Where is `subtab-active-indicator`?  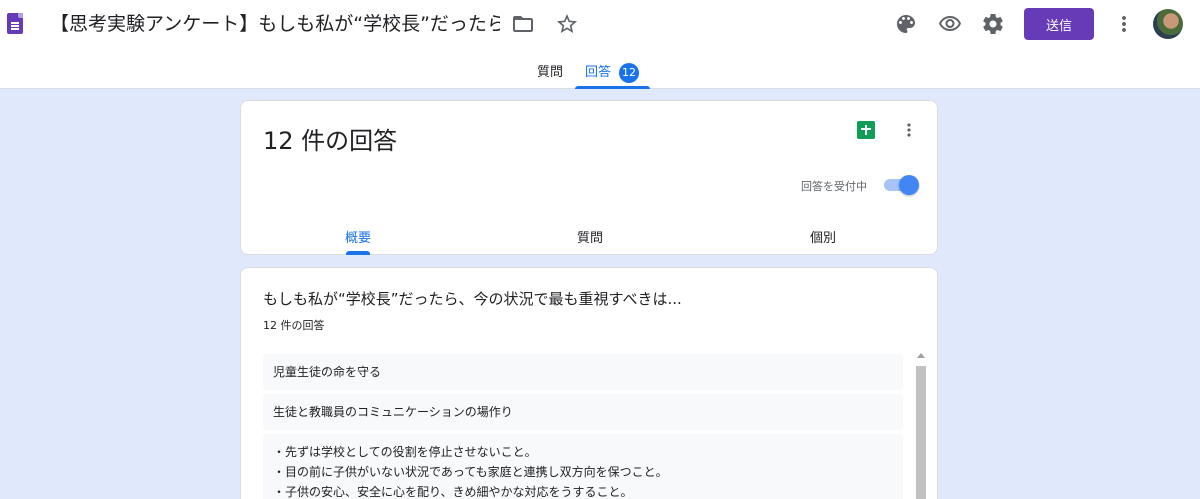
subtab-active-indicator is located at coordinates (358, 253).